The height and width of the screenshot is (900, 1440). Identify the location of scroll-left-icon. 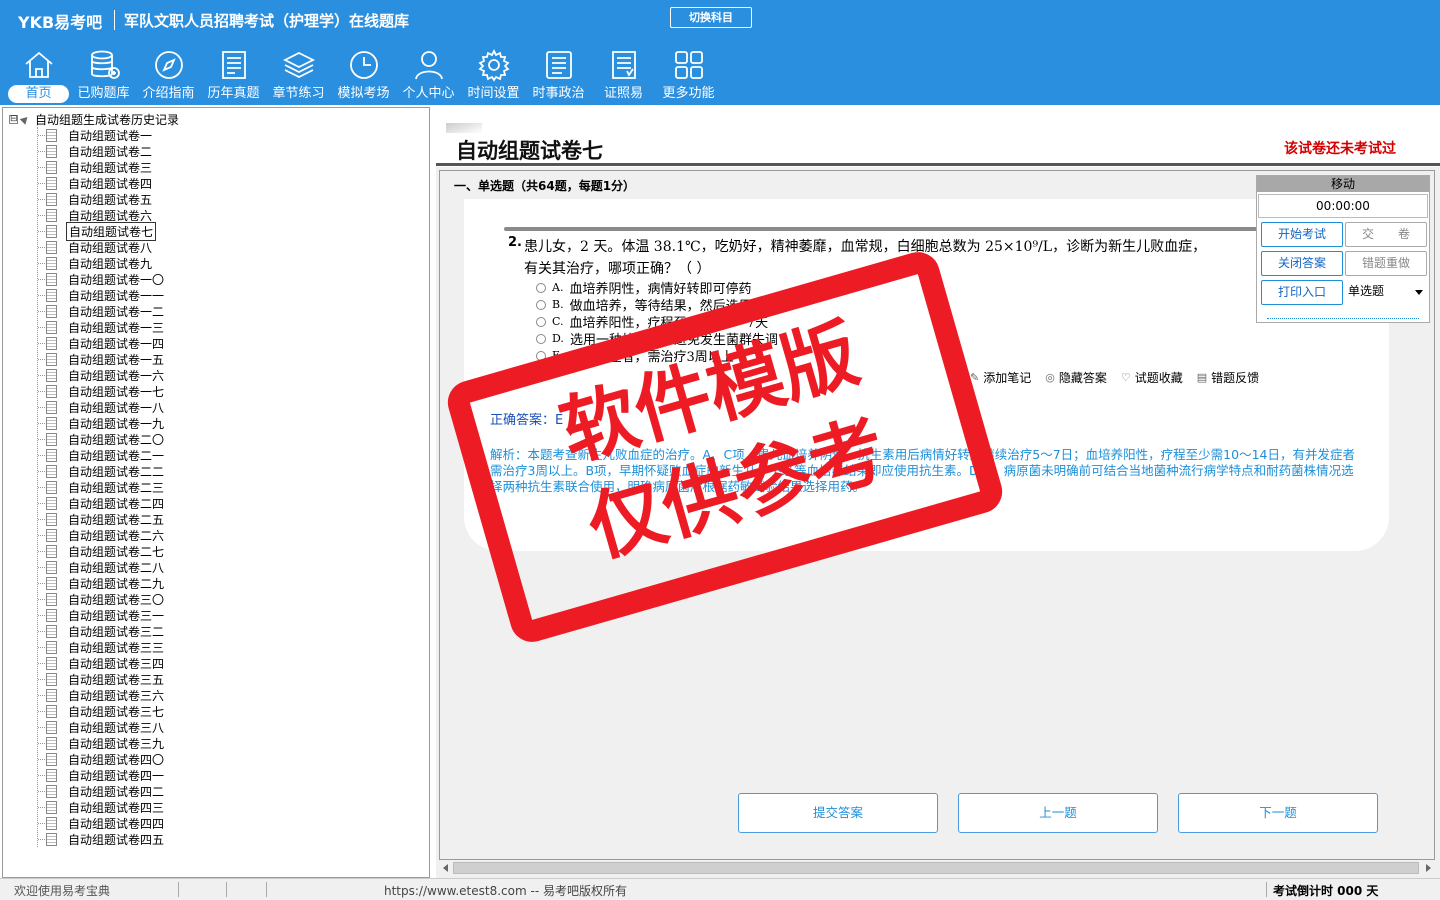
(445, 868).